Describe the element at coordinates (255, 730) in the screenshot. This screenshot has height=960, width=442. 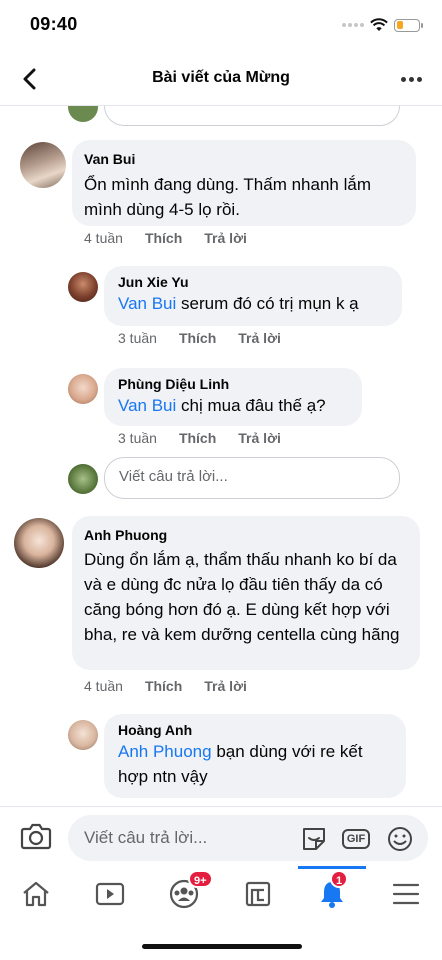
I see `reply-author: Hoàng Anh` at that location.